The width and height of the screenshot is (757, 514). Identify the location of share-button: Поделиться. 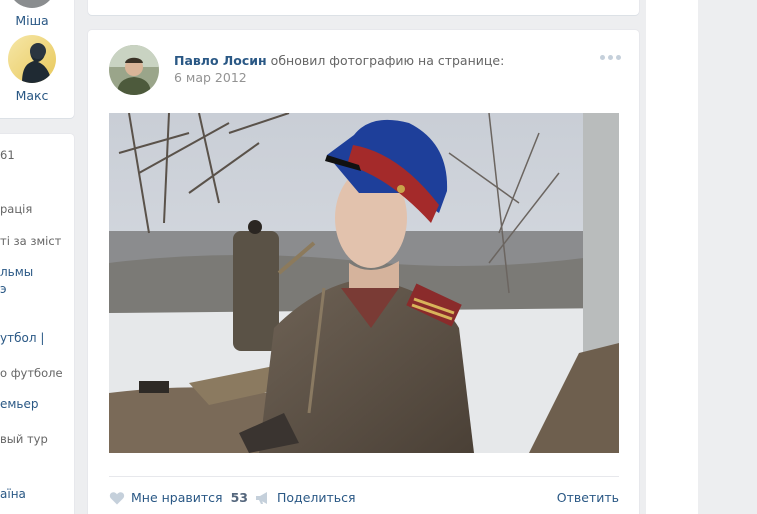
(305, 497).